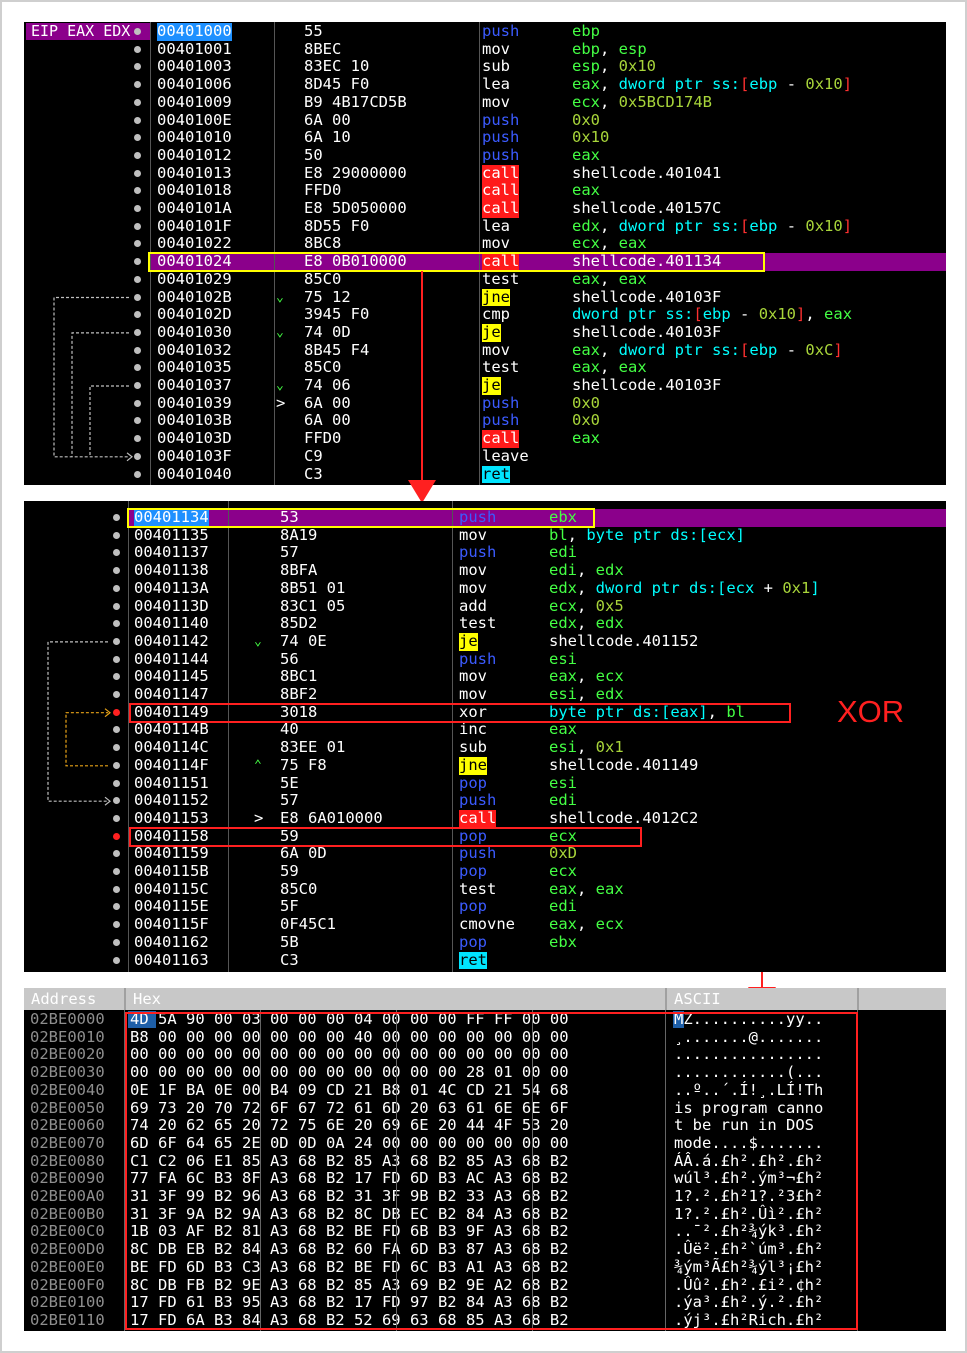 This screenshot has height=1353, width=967. What do you see at coordinates (129, 457) in the screenshot?
I see `arrowhead-icon` at bounding box center [129, 457].